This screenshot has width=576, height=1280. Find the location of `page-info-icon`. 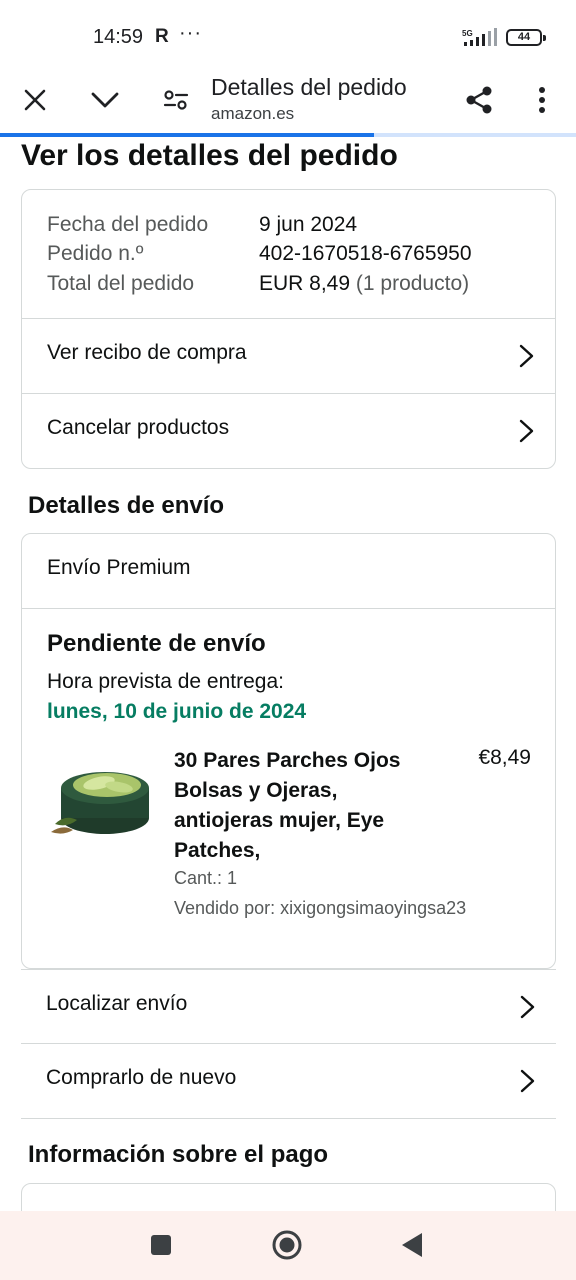

page-info-icon is located at coordinates (176, 100).